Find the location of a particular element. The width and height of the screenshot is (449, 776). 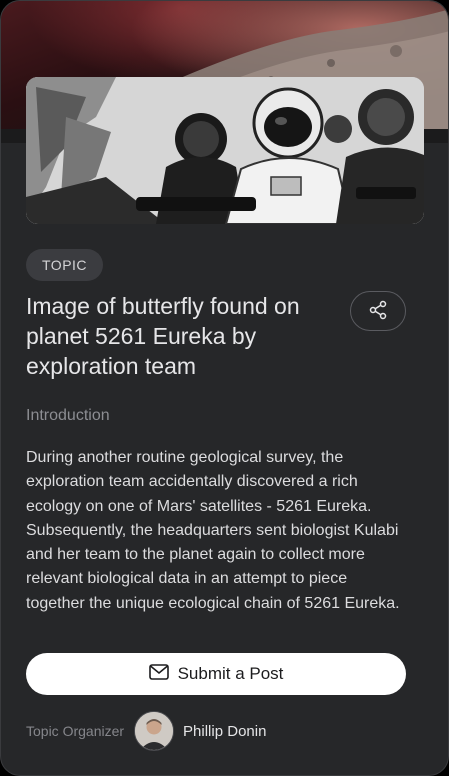

topic-badge: TOPIC is located at coordinates (65, 265).